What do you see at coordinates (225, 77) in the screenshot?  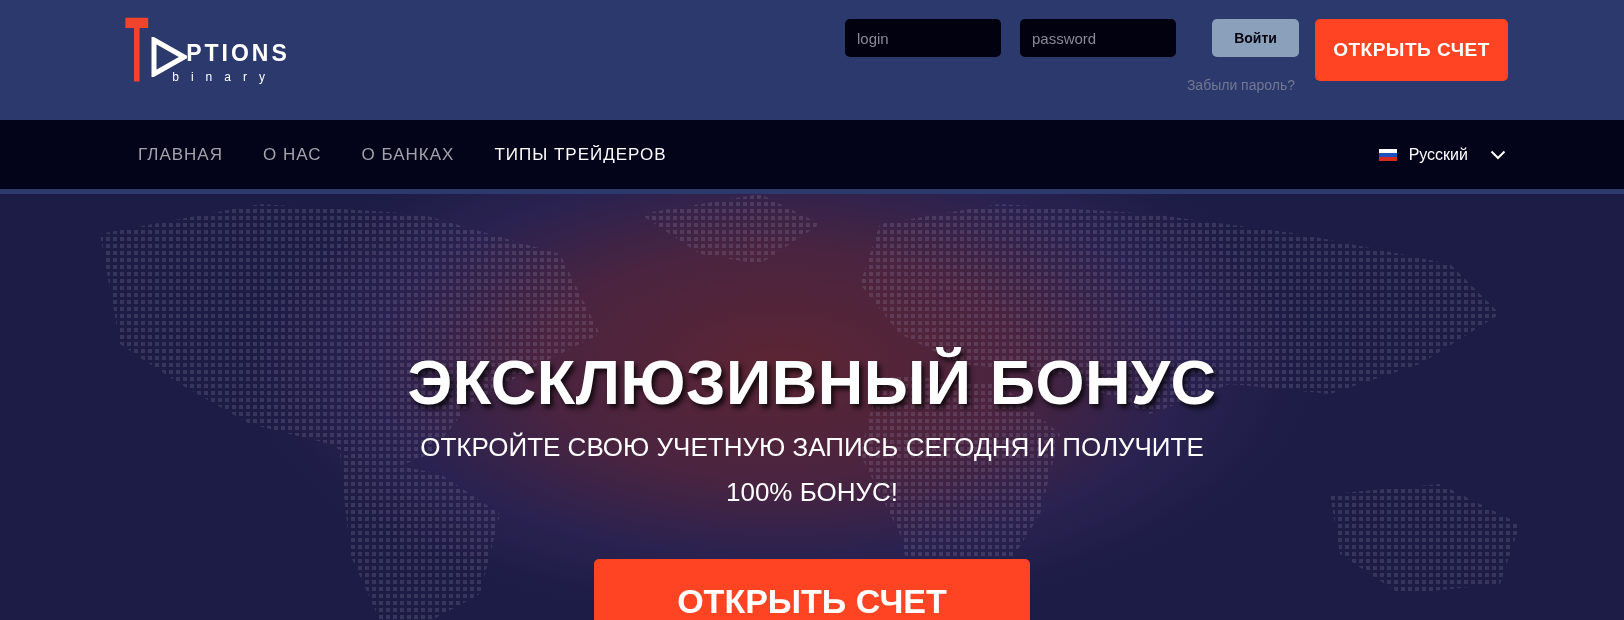 I see `logo-tagline: binary` at bounding box center [225, 77].